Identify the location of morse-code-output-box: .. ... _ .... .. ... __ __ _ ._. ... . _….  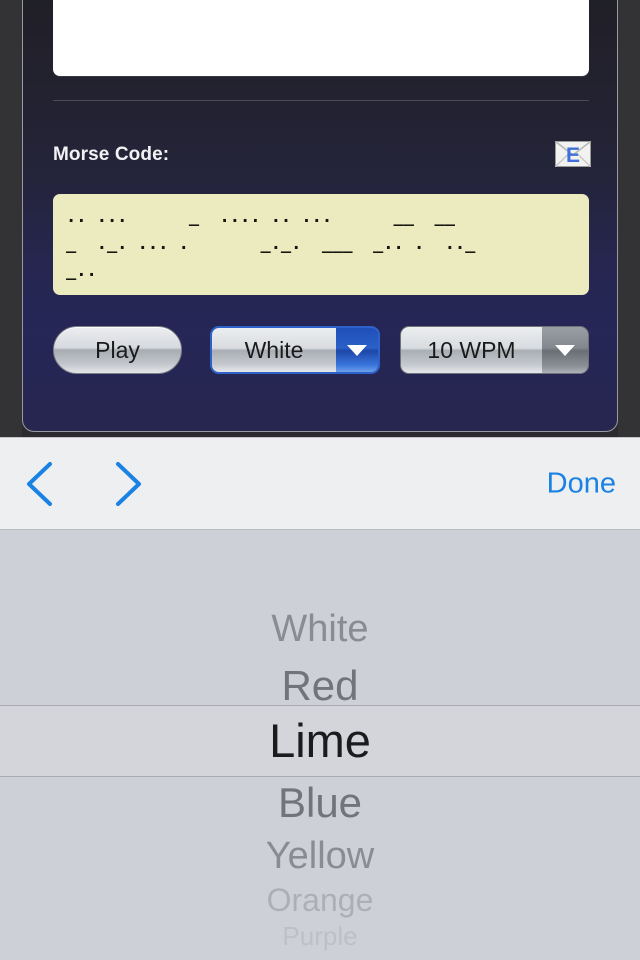
(321, 244).